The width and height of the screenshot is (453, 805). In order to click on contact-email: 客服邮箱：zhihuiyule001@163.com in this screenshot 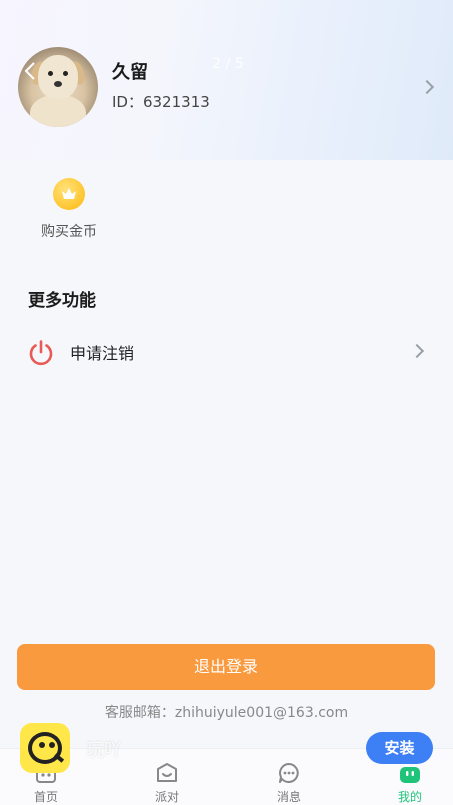, I will do `click(226, 713)`.